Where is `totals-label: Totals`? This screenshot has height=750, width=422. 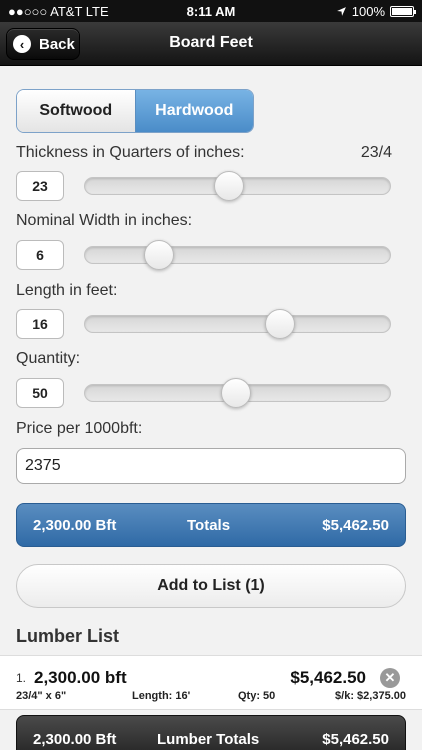
totals-label: Totals is located at coordinates (209, 525).